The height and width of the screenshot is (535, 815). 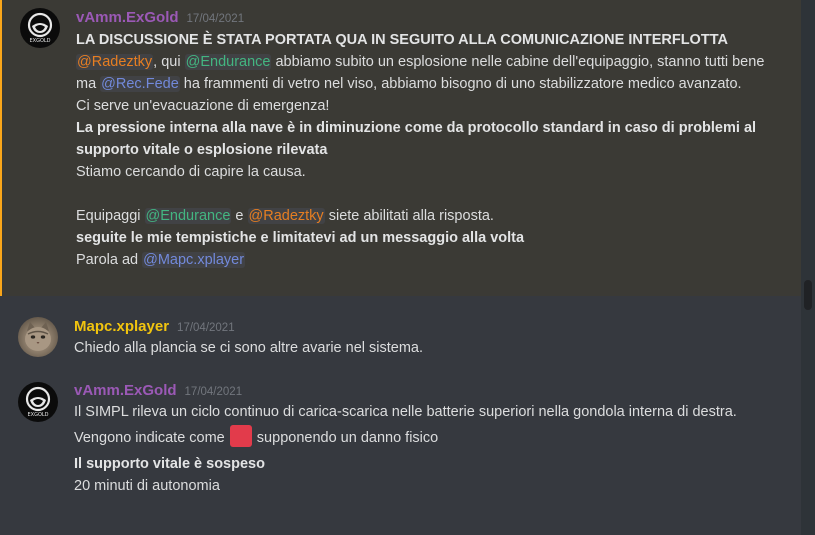 I want to click on avatar, so click(x=38, y=337).